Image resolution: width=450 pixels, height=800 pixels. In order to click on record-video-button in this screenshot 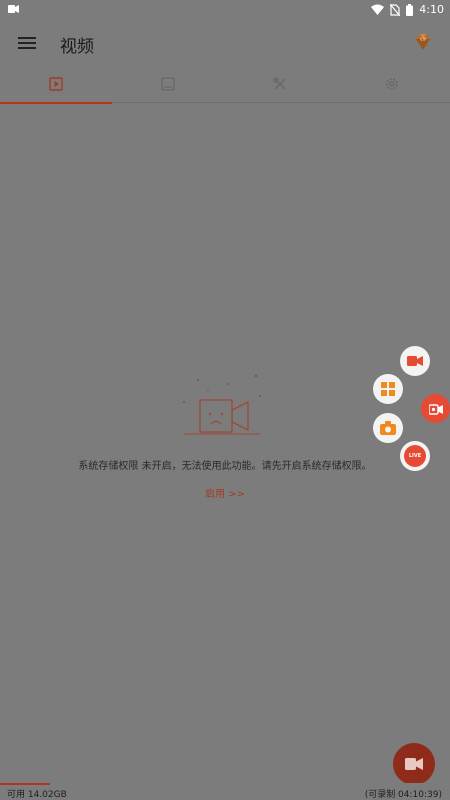, I will do `click(415, 361)`.